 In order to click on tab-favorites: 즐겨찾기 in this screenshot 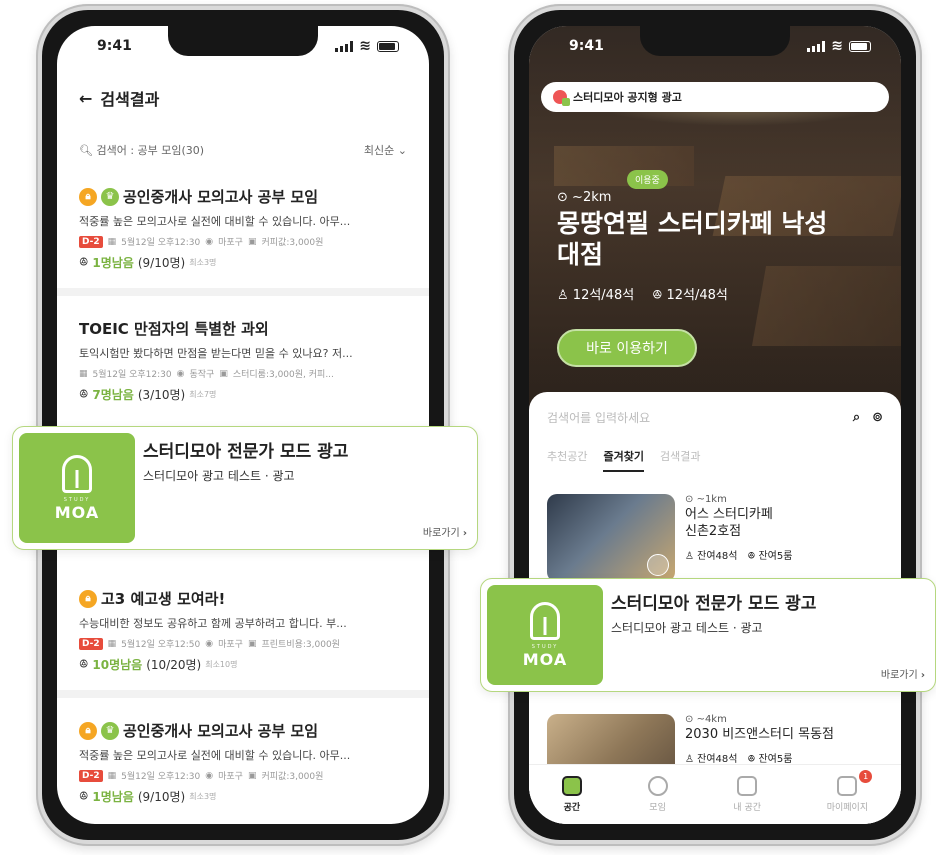, I will do `click(623, 460)`.